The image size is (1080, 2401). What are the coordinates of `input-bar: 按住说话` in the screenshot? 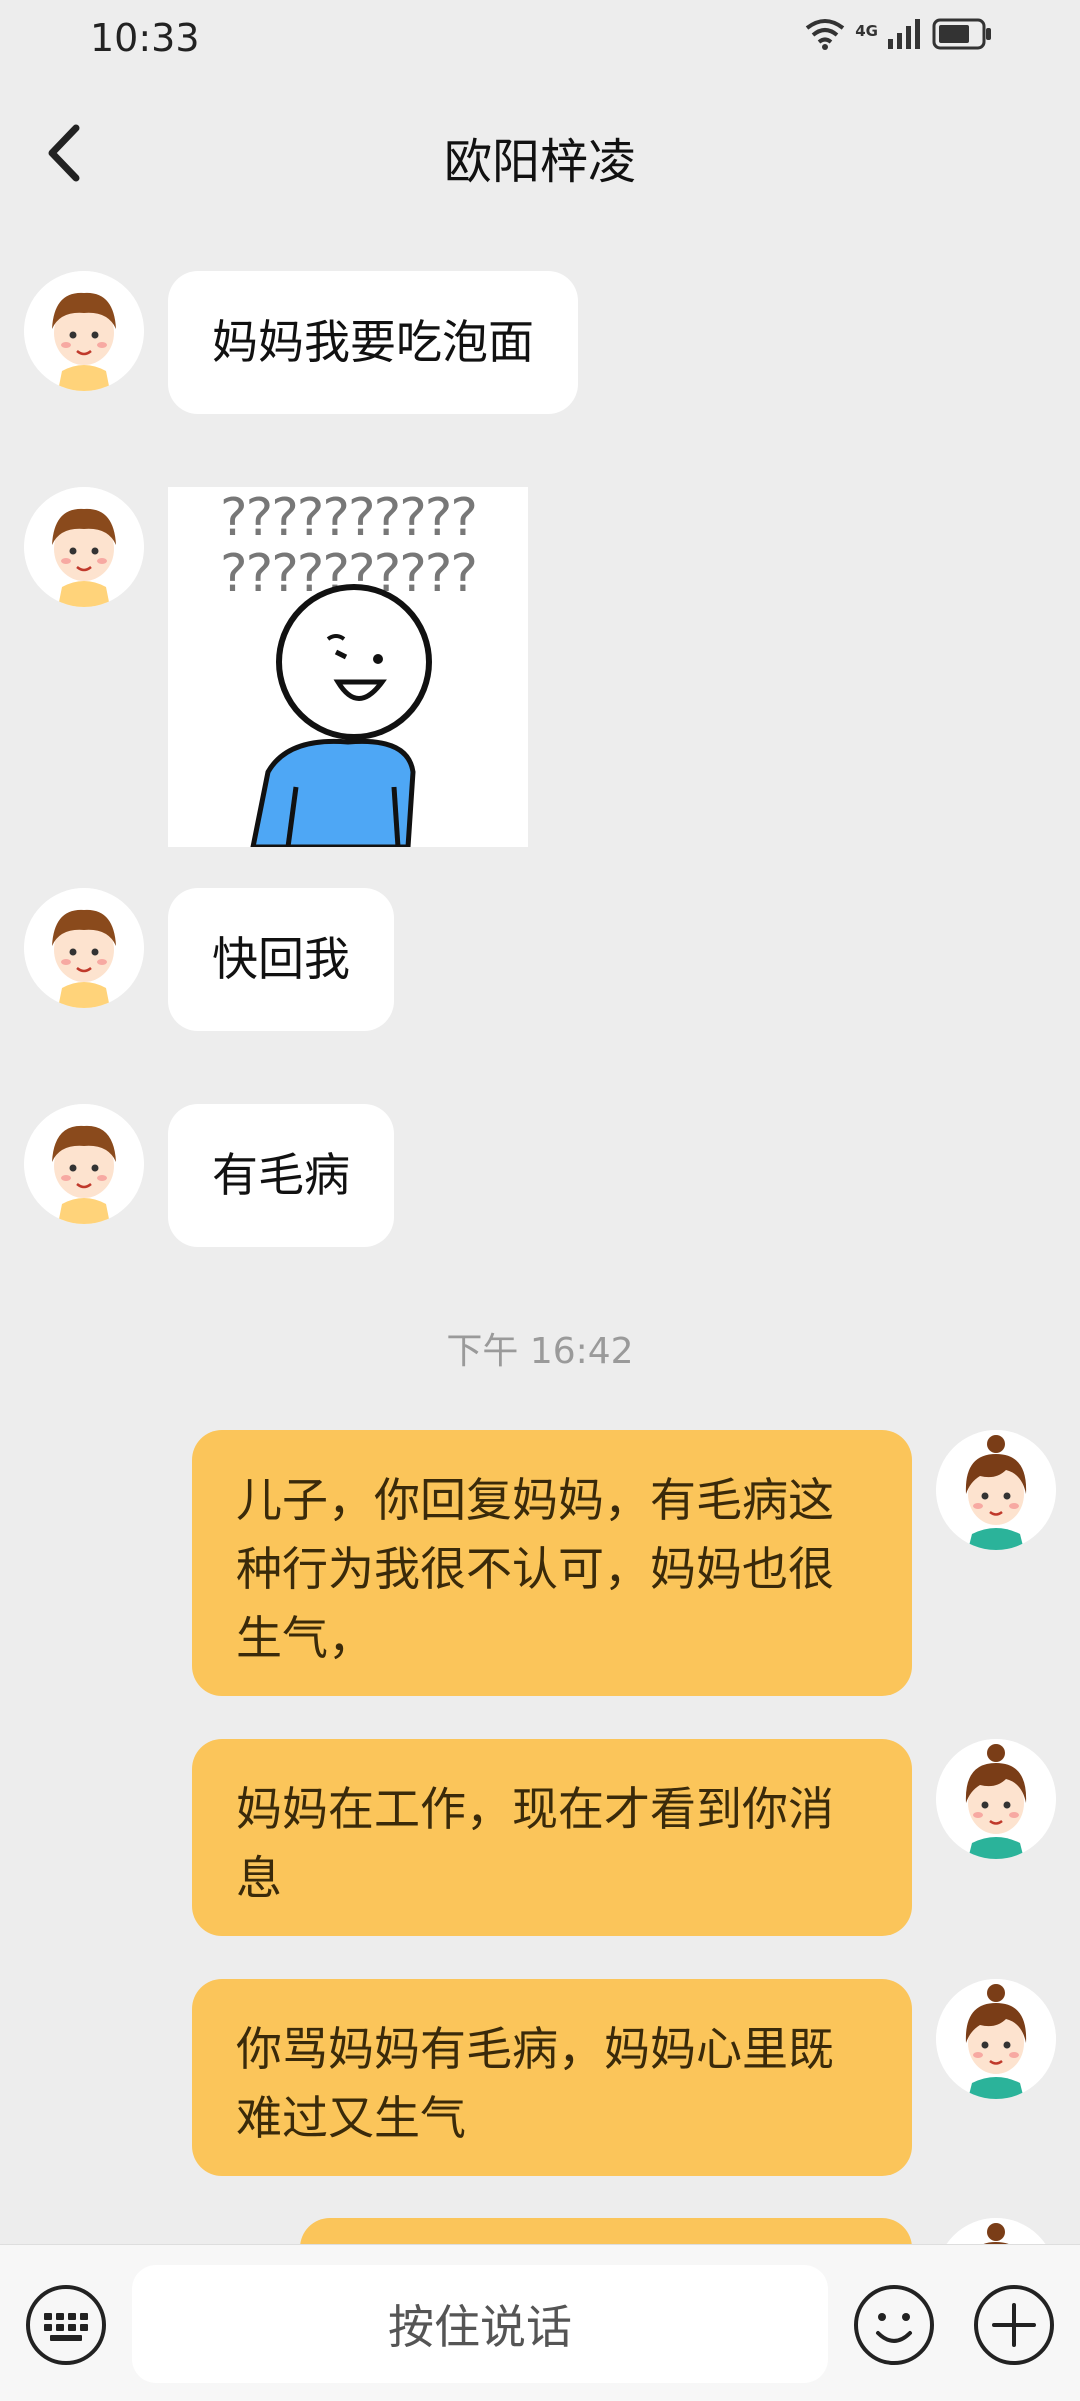 It's located at (540, 2322).